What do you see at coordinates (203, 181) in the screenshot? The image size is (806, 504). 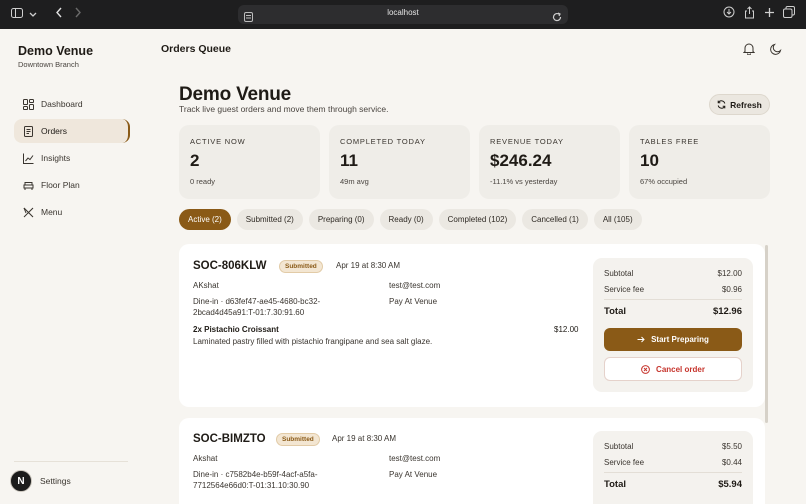 I see `stat-note: 0 ready` at bounding box center [203, 181].